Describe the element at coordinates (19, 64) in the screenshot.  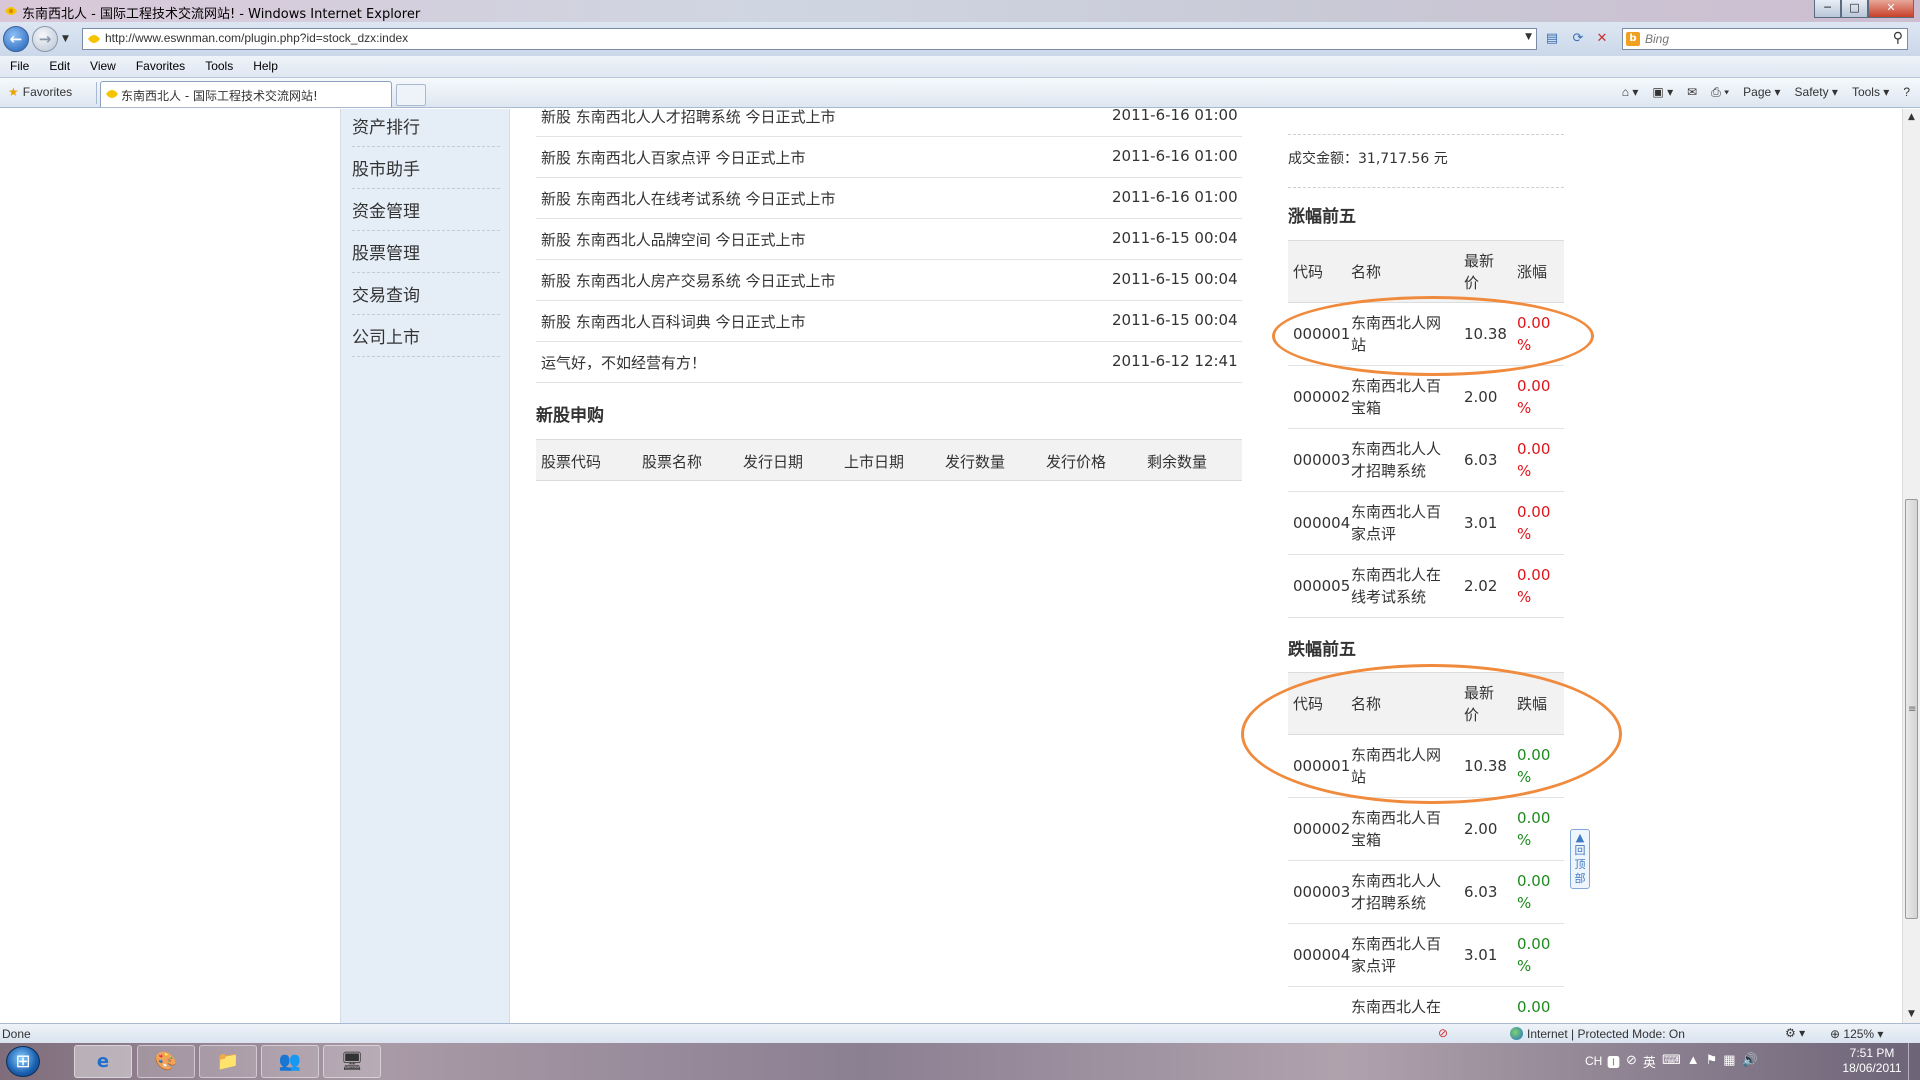
I see `menu-file: File` at that location.